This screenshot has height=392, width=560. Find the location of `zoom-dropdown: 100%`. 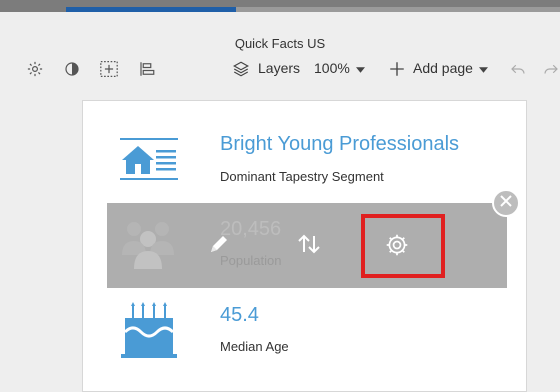

zoom-dropdown: 100% is located at coordinates (339, 68).